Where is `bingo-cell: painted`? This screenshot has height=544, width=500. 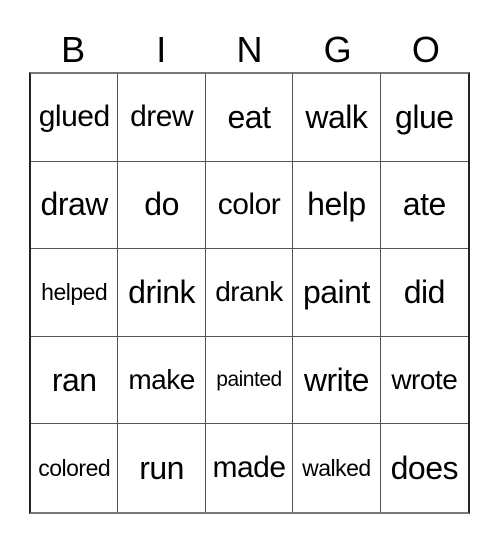
bingo-cell: painted is located at coordinates (249, 380).